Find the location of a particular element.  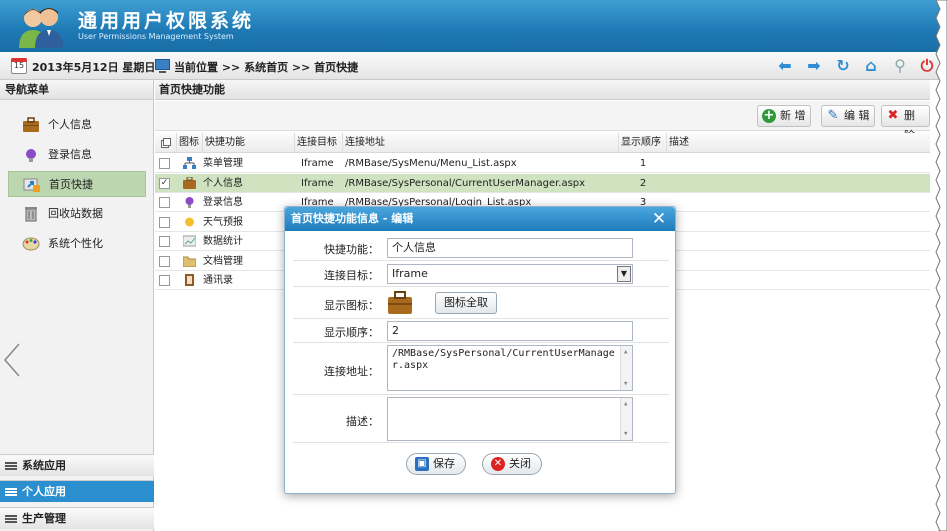

col-header-url: 连接地址 is located at coordinates (481, 143).